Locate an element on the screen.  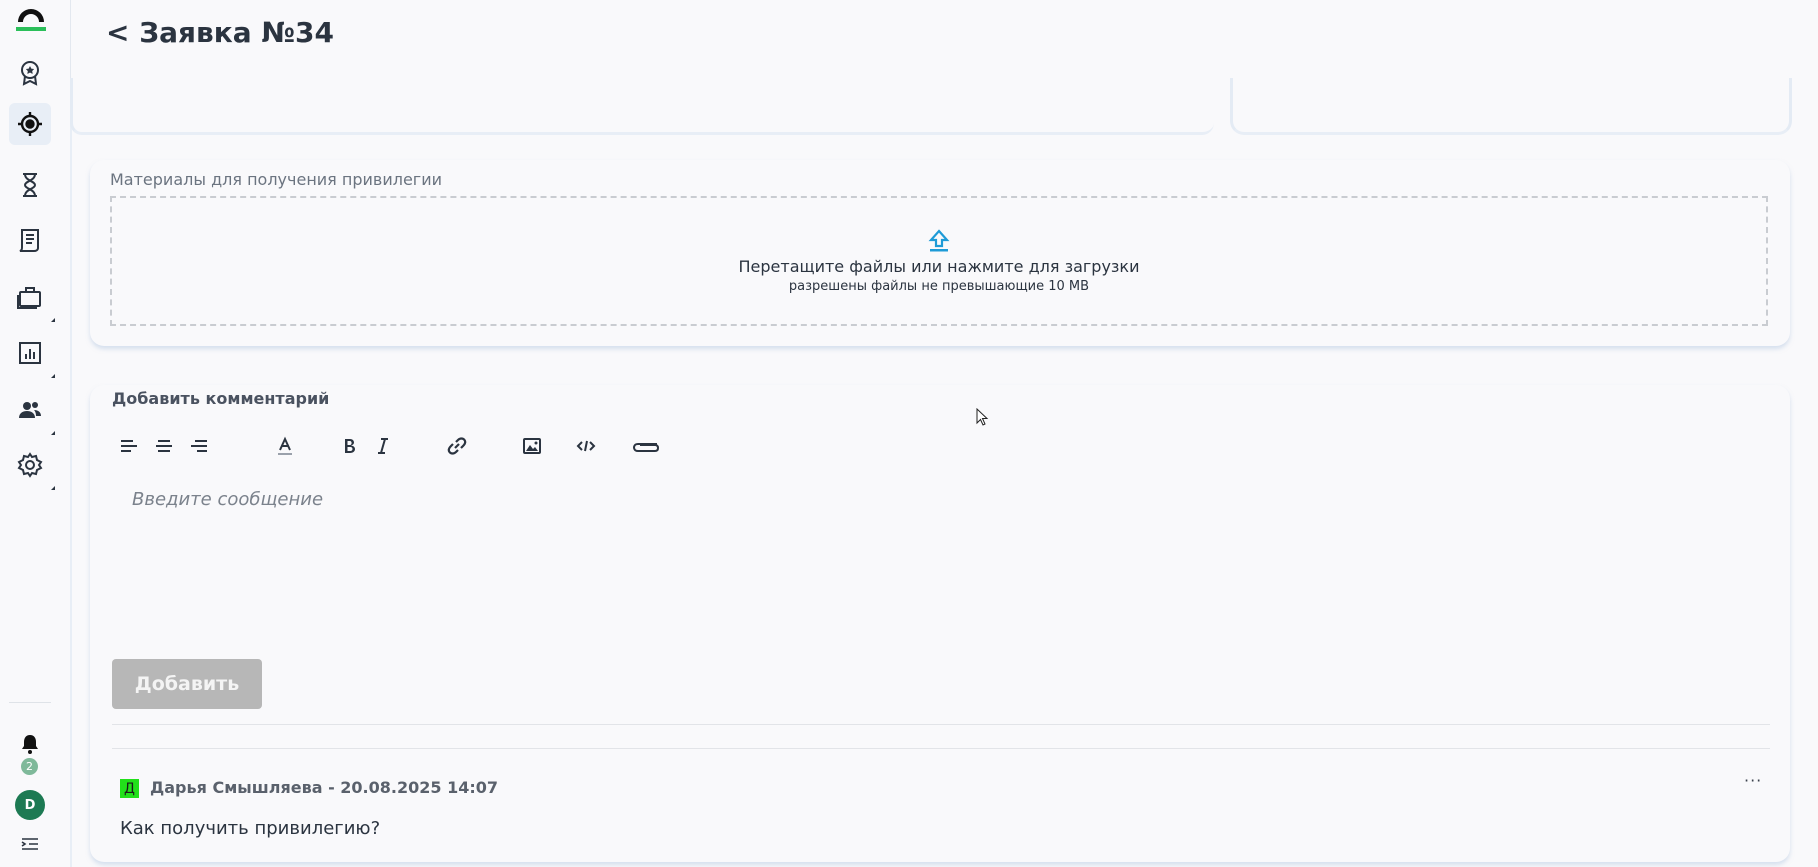
code-button is located at coordinates (586, 446).